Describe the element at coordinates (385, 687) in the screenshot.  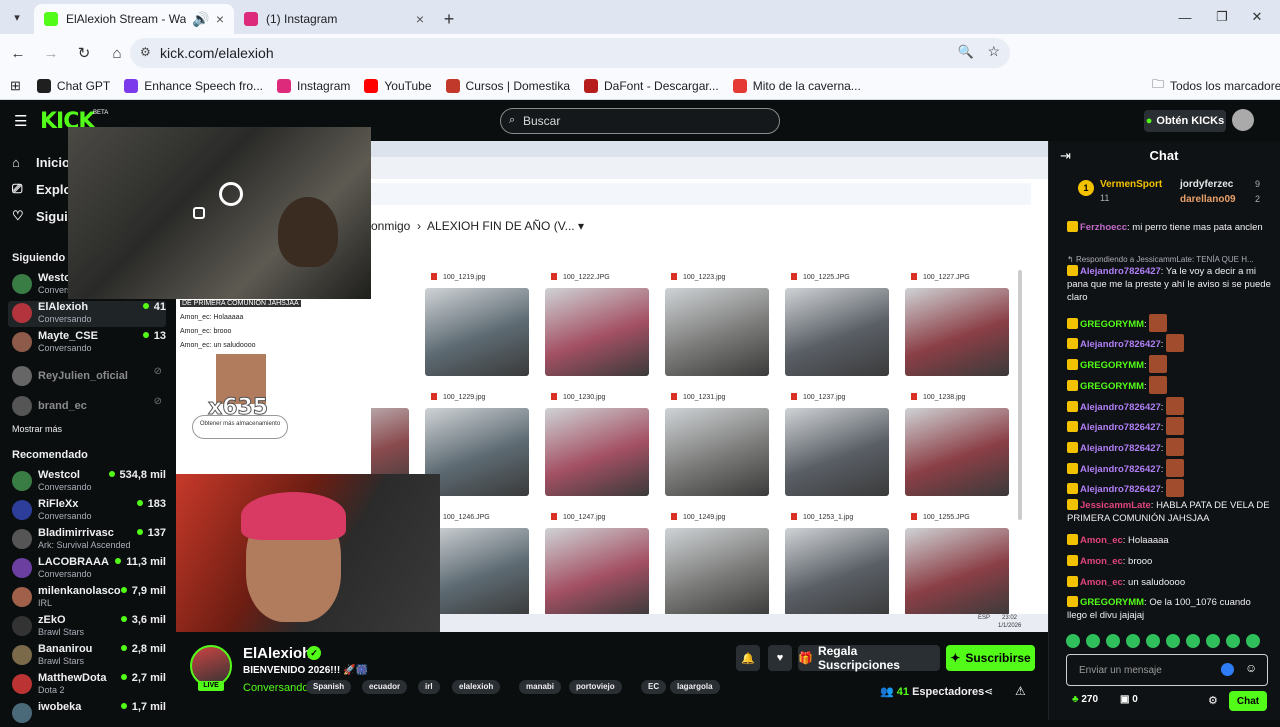
I see `stream-tag: ecuador` at that location.